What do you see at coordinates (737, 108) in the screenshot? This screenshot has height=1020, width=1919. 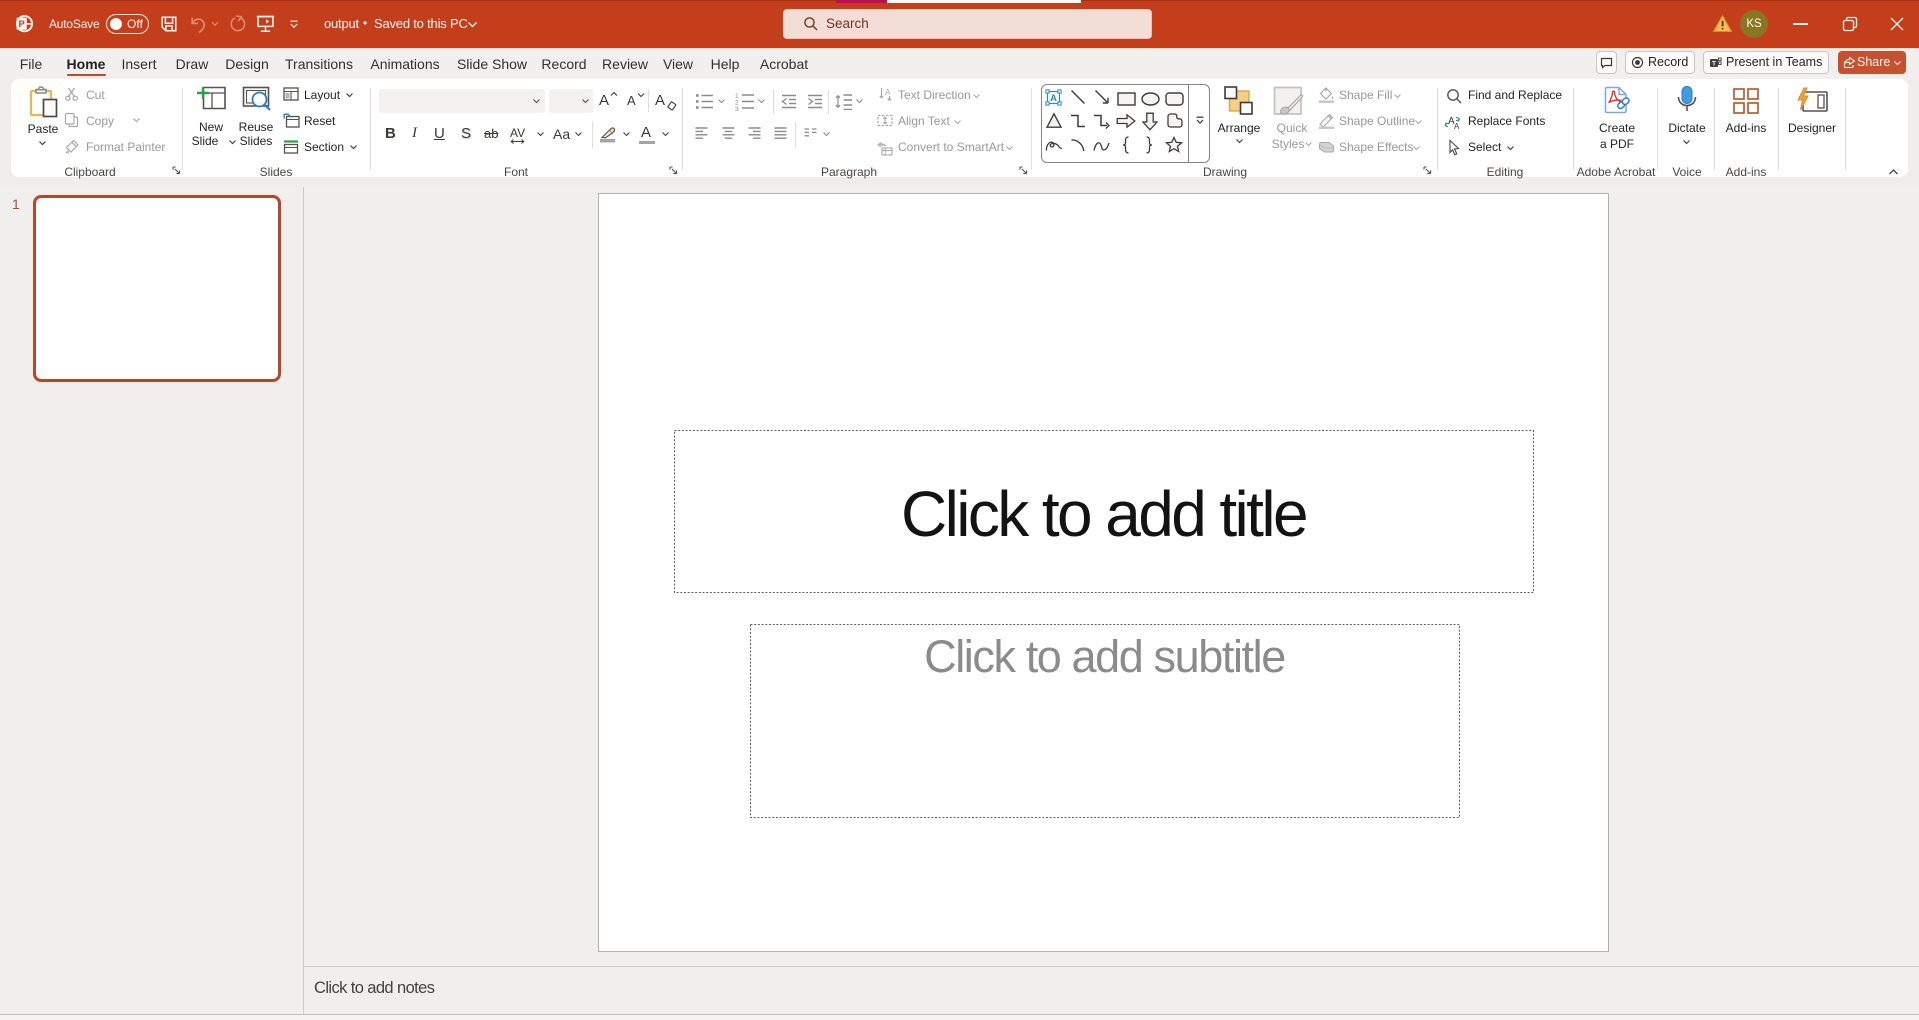 I see `svg-text: 3` at bounding box center [737, 108].